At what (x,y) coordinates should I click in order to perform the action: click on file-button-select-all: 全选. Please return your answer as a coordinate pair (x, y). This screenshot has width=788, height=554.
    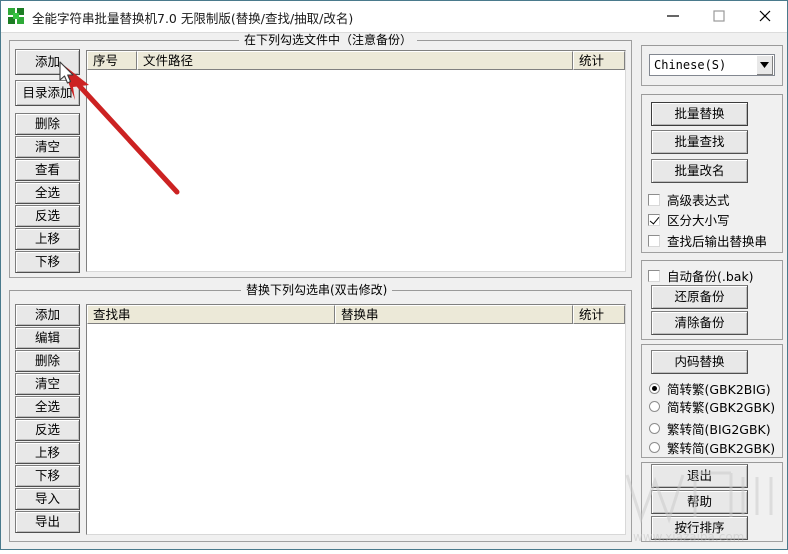
    Looking at the image, I should click on (47, 193).